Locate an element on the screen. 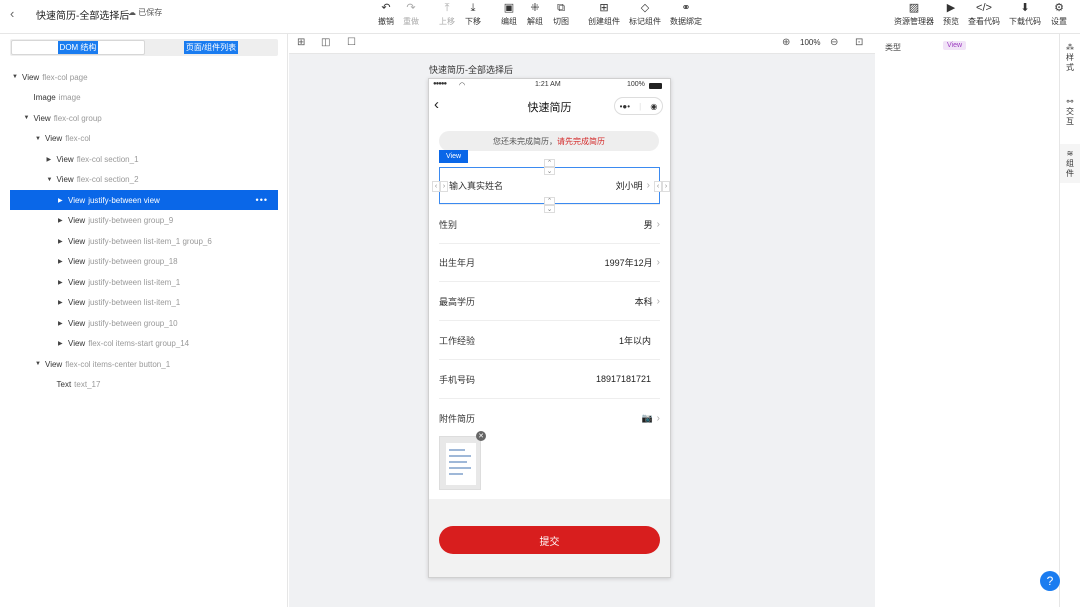 Image resolution: width=1080 pixels, height=607 pixels. form-row: 工作经验 1年以内 is located at coordinates (549, 341).